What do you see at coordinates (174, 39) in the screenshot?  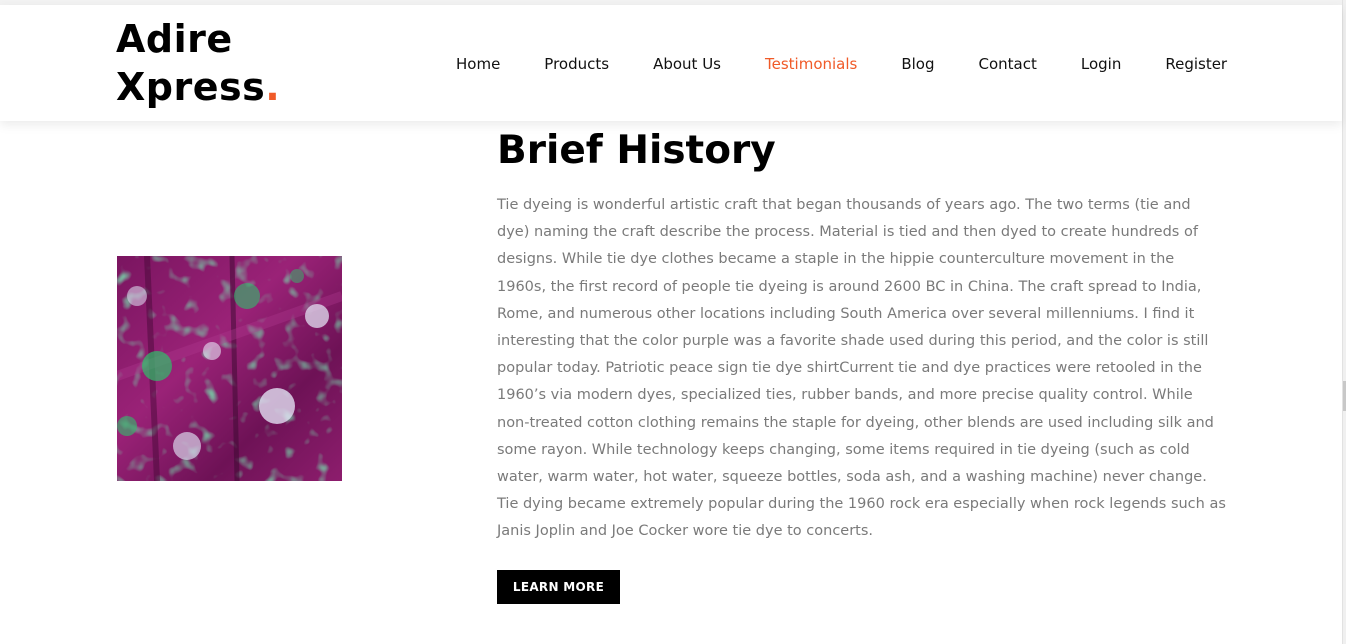 I see `logo-line-1: Adire` at bounding box center [174, 39].